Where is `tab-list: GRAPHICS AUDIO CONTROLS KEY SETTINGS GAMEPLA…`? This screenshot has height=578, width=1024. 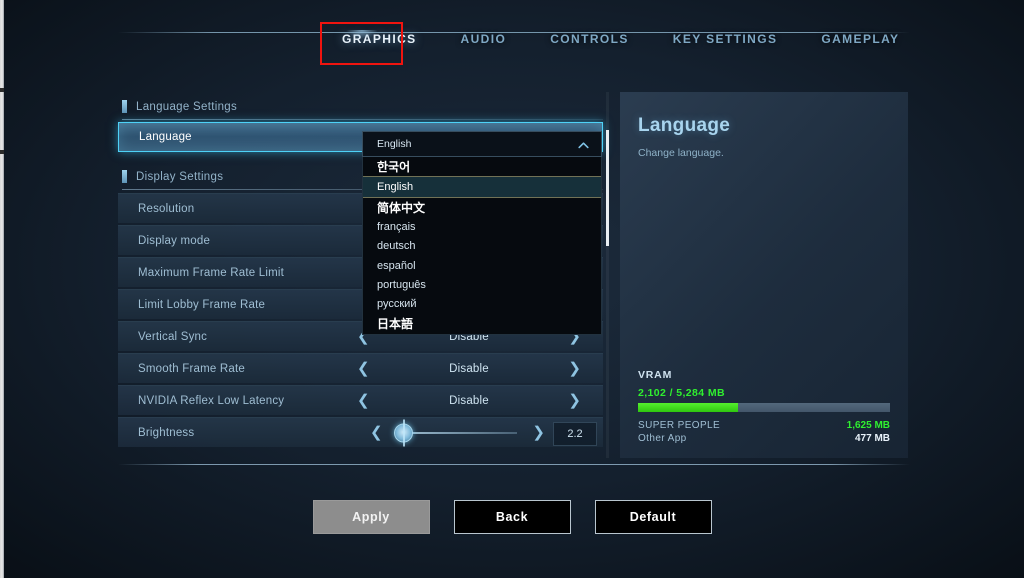 tab-list: GRAPHICS AUDIO CONTROLS KEY SETTINGS GAMEPLA… is located at coordinates (620, 39).